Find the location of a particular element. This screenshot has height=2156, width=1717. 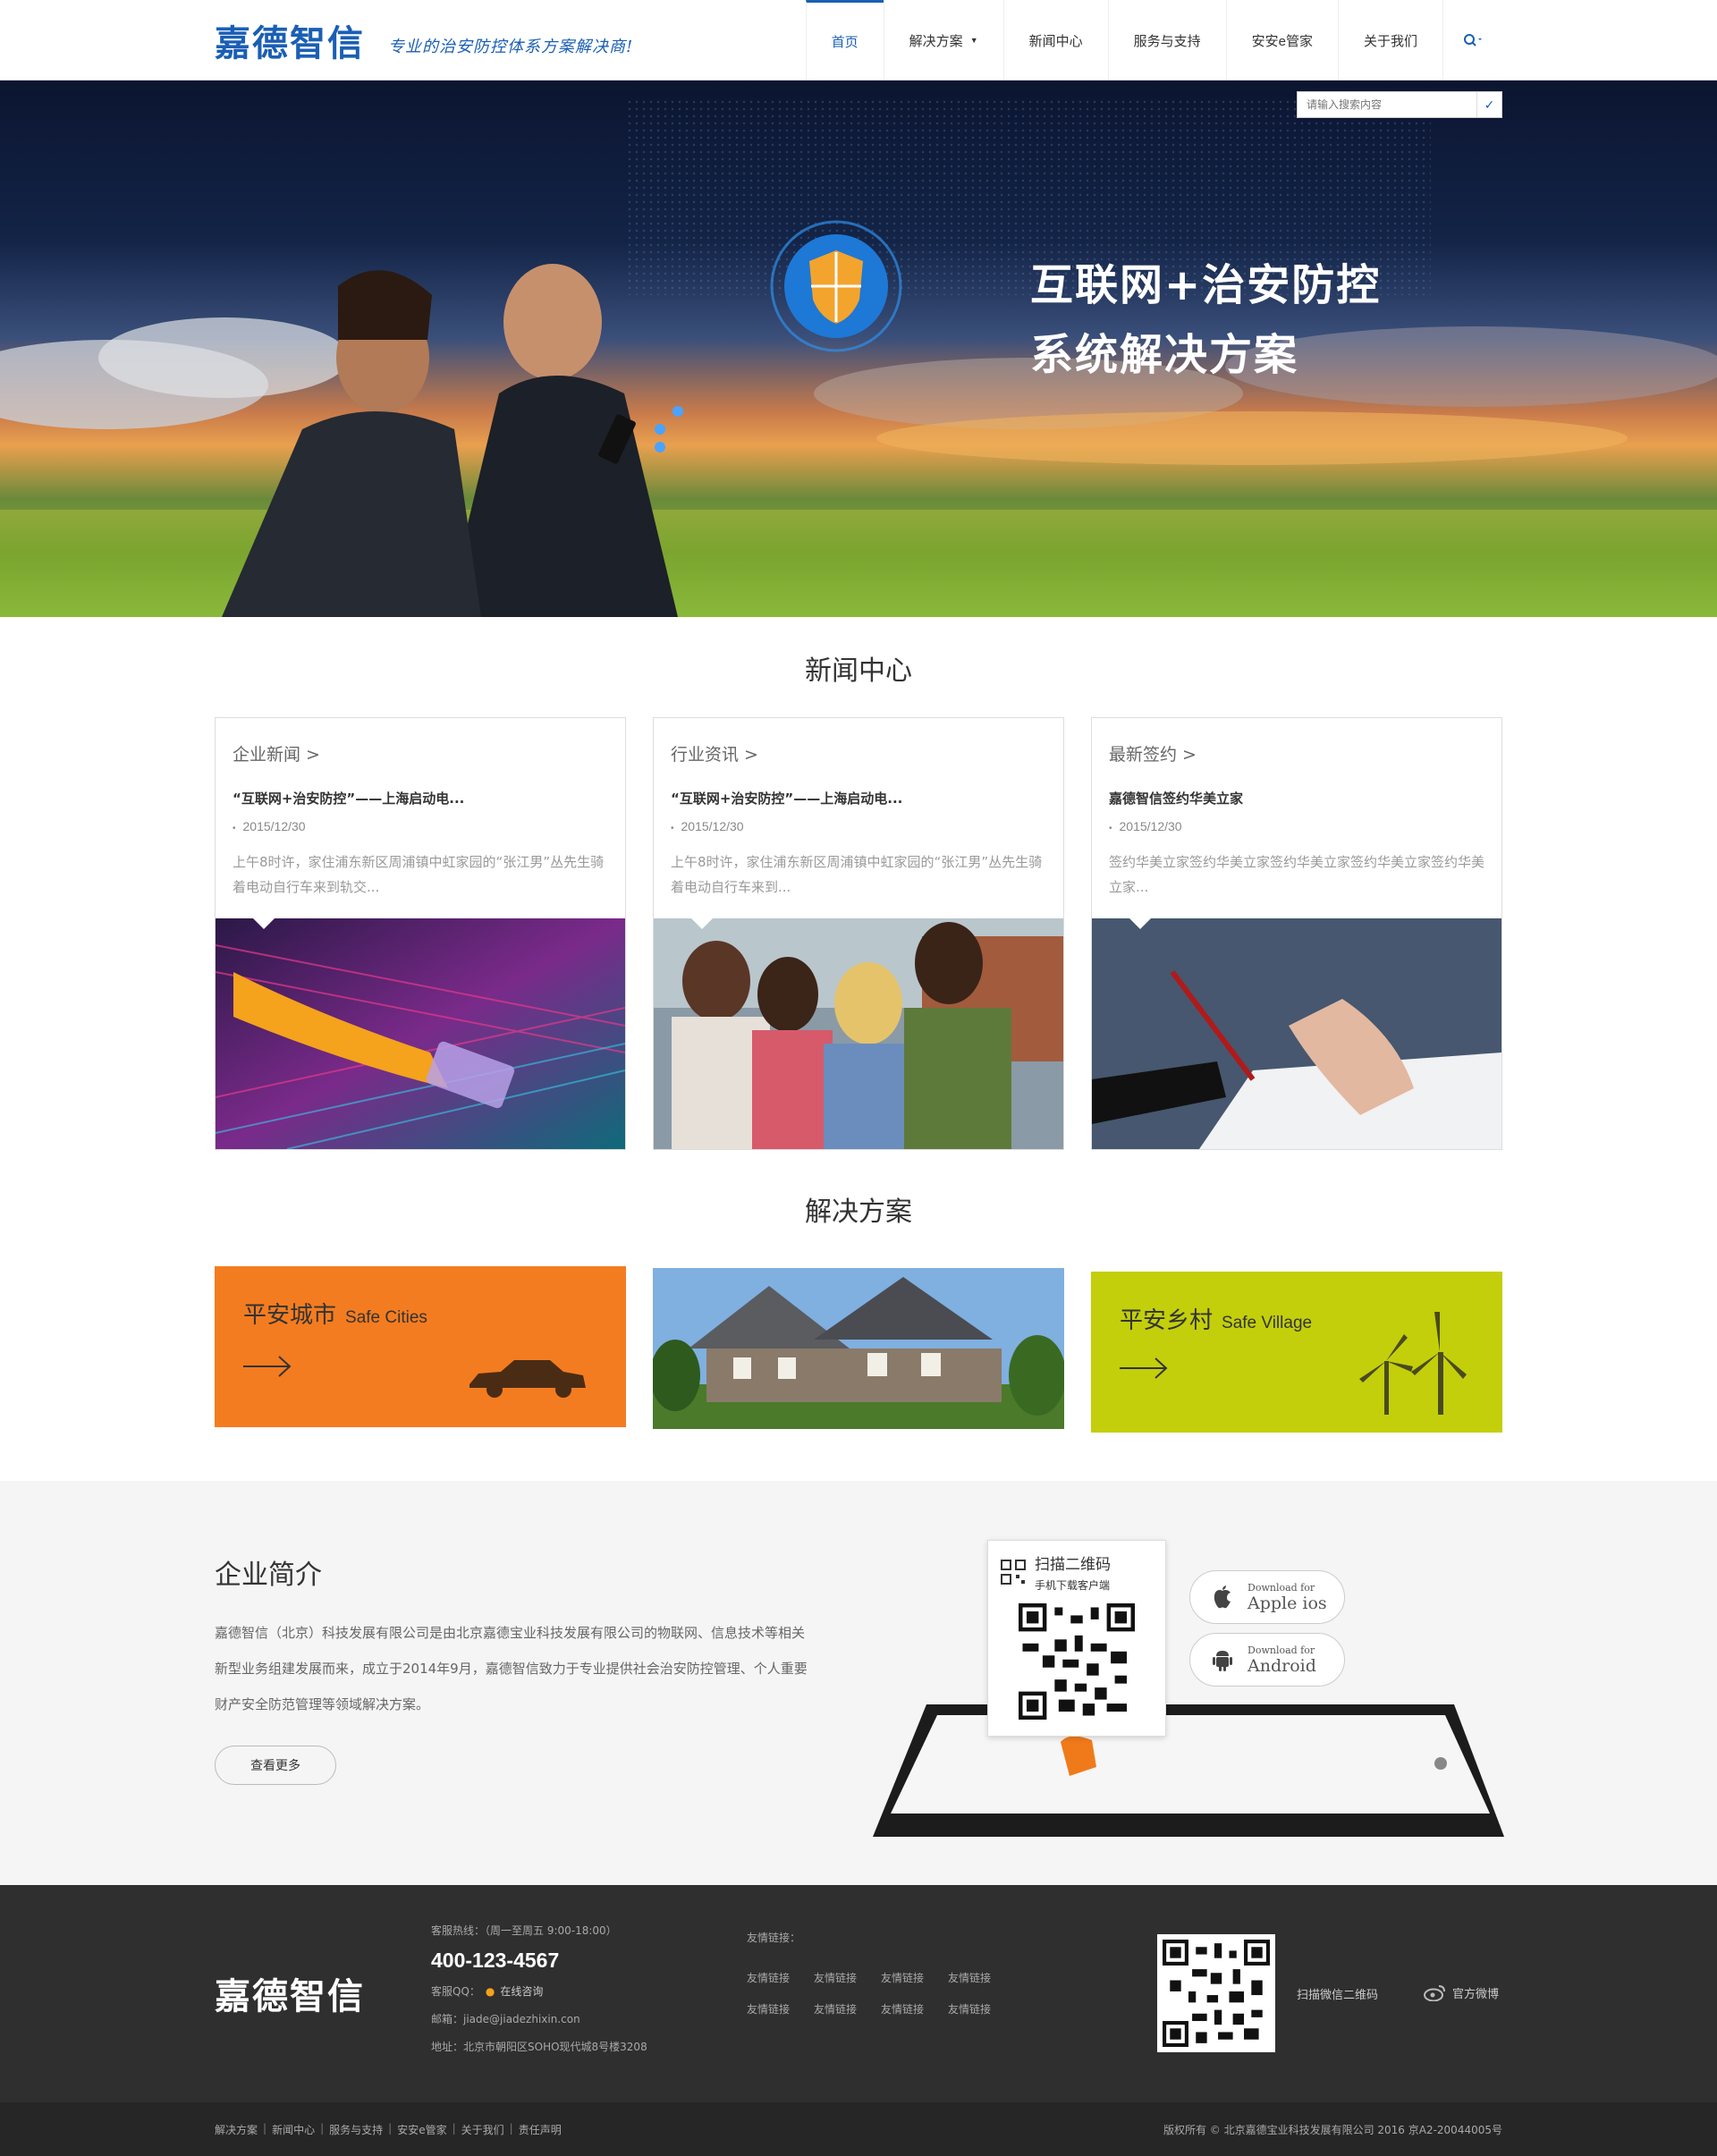

friend-links-title: 友情链接： is located at coordinates (774, 1938).